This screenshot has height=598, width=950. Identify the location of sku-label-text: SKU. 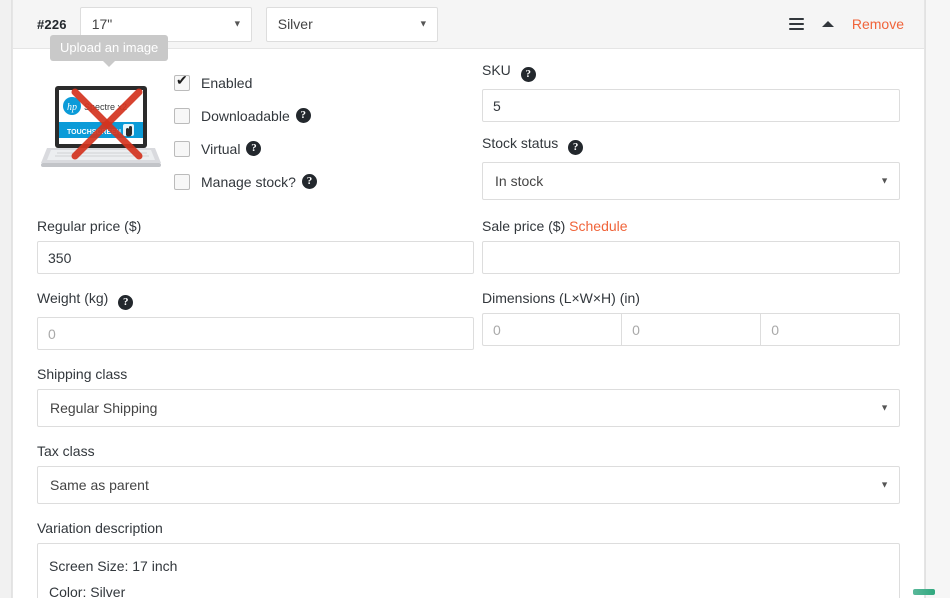
(496, 70).